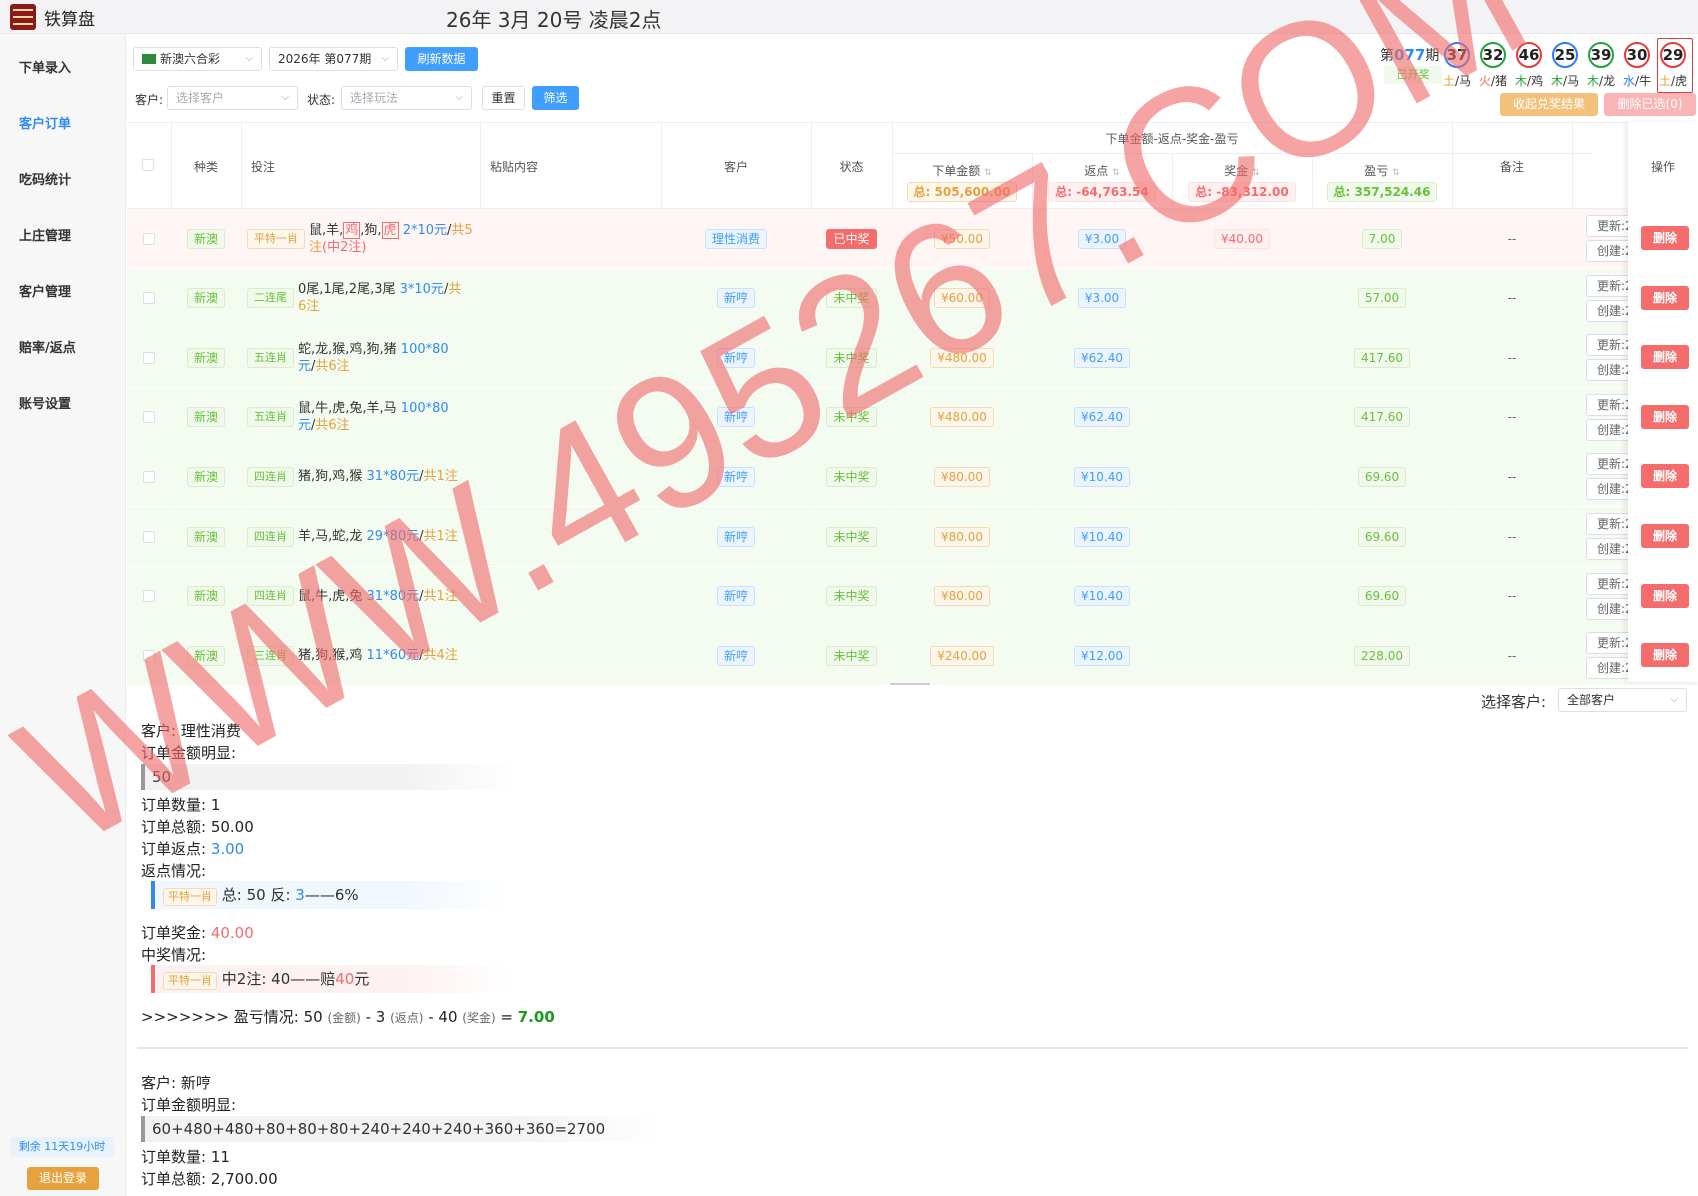  Describe the element at coordinates (69, 19) in the screenshot. I see `app-title: 铁算盘` at that location.